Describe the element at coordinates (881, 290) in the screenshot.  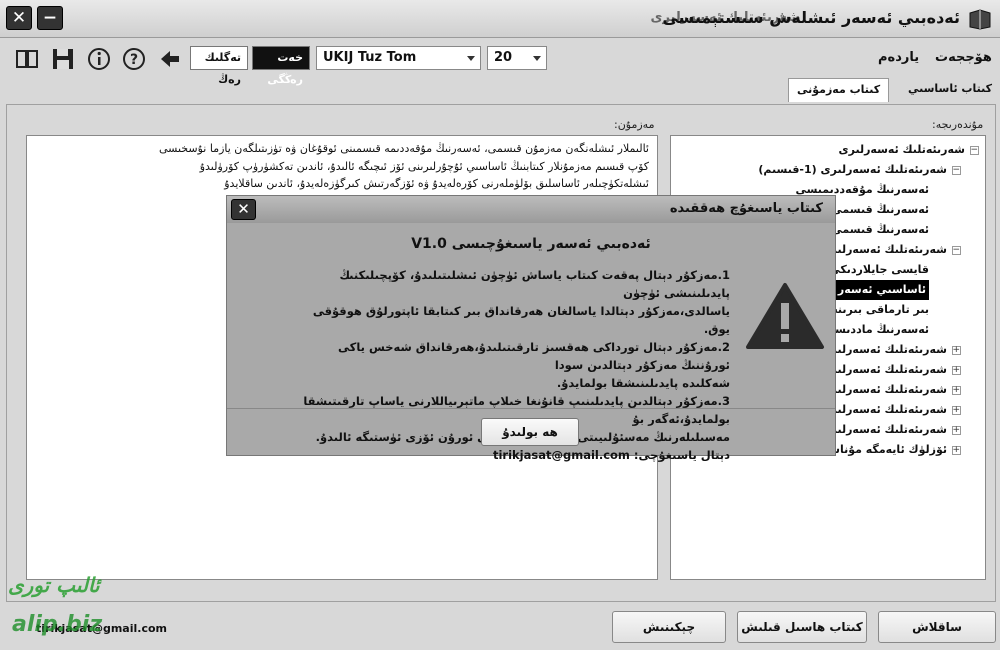
I see `tree-node: ئاساسىي ئەسەر` at that location.